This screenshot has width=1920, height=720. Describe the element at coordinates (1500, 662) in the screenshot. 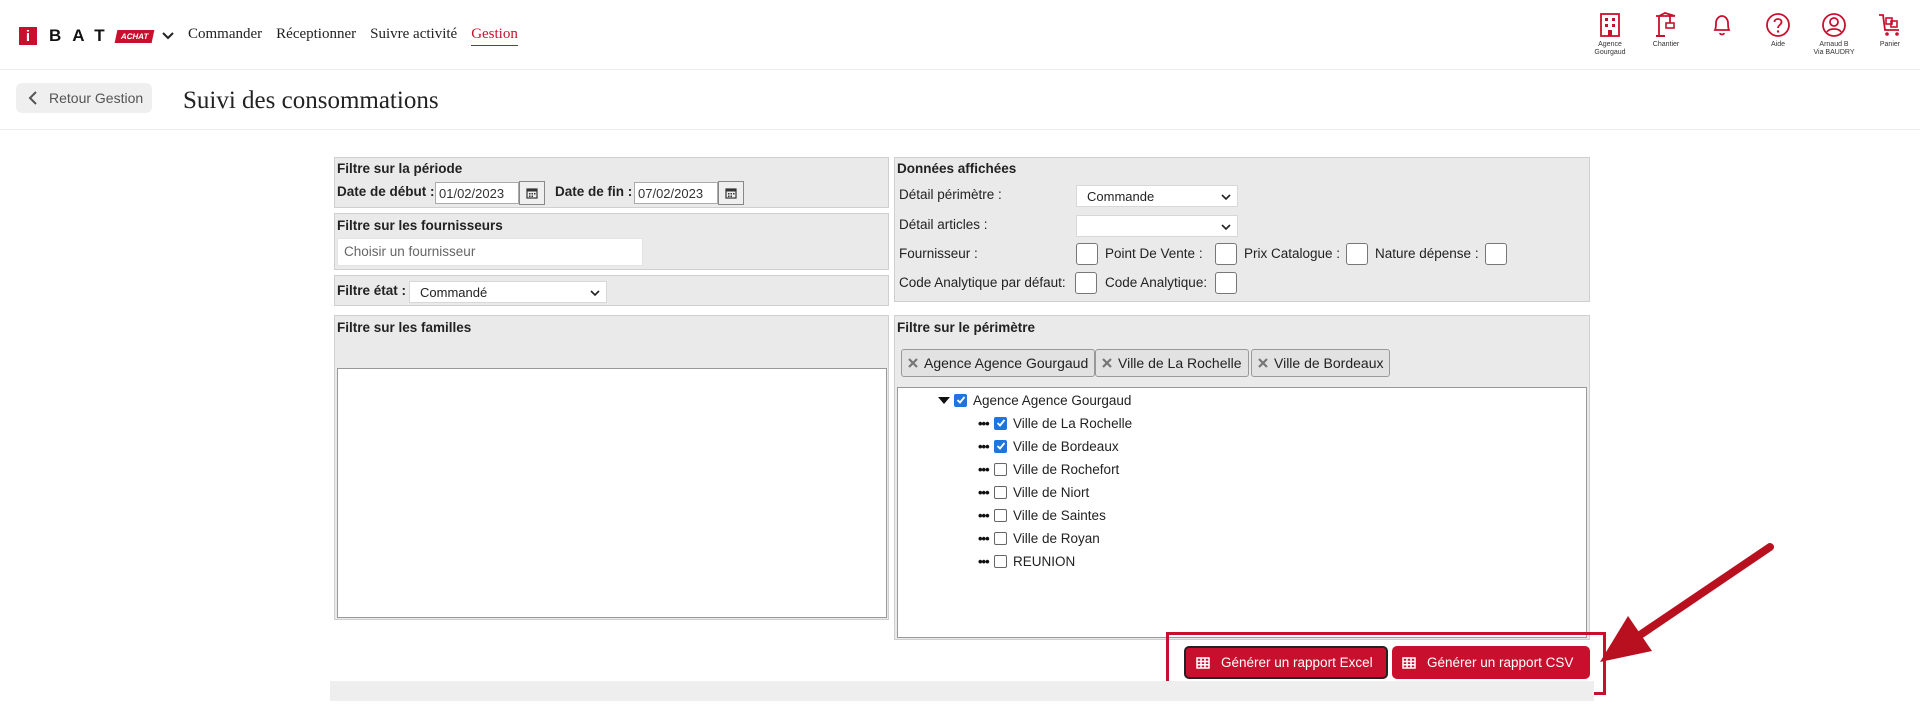

I see `generate-csv-label: Générer un rapport CSV` at that location.